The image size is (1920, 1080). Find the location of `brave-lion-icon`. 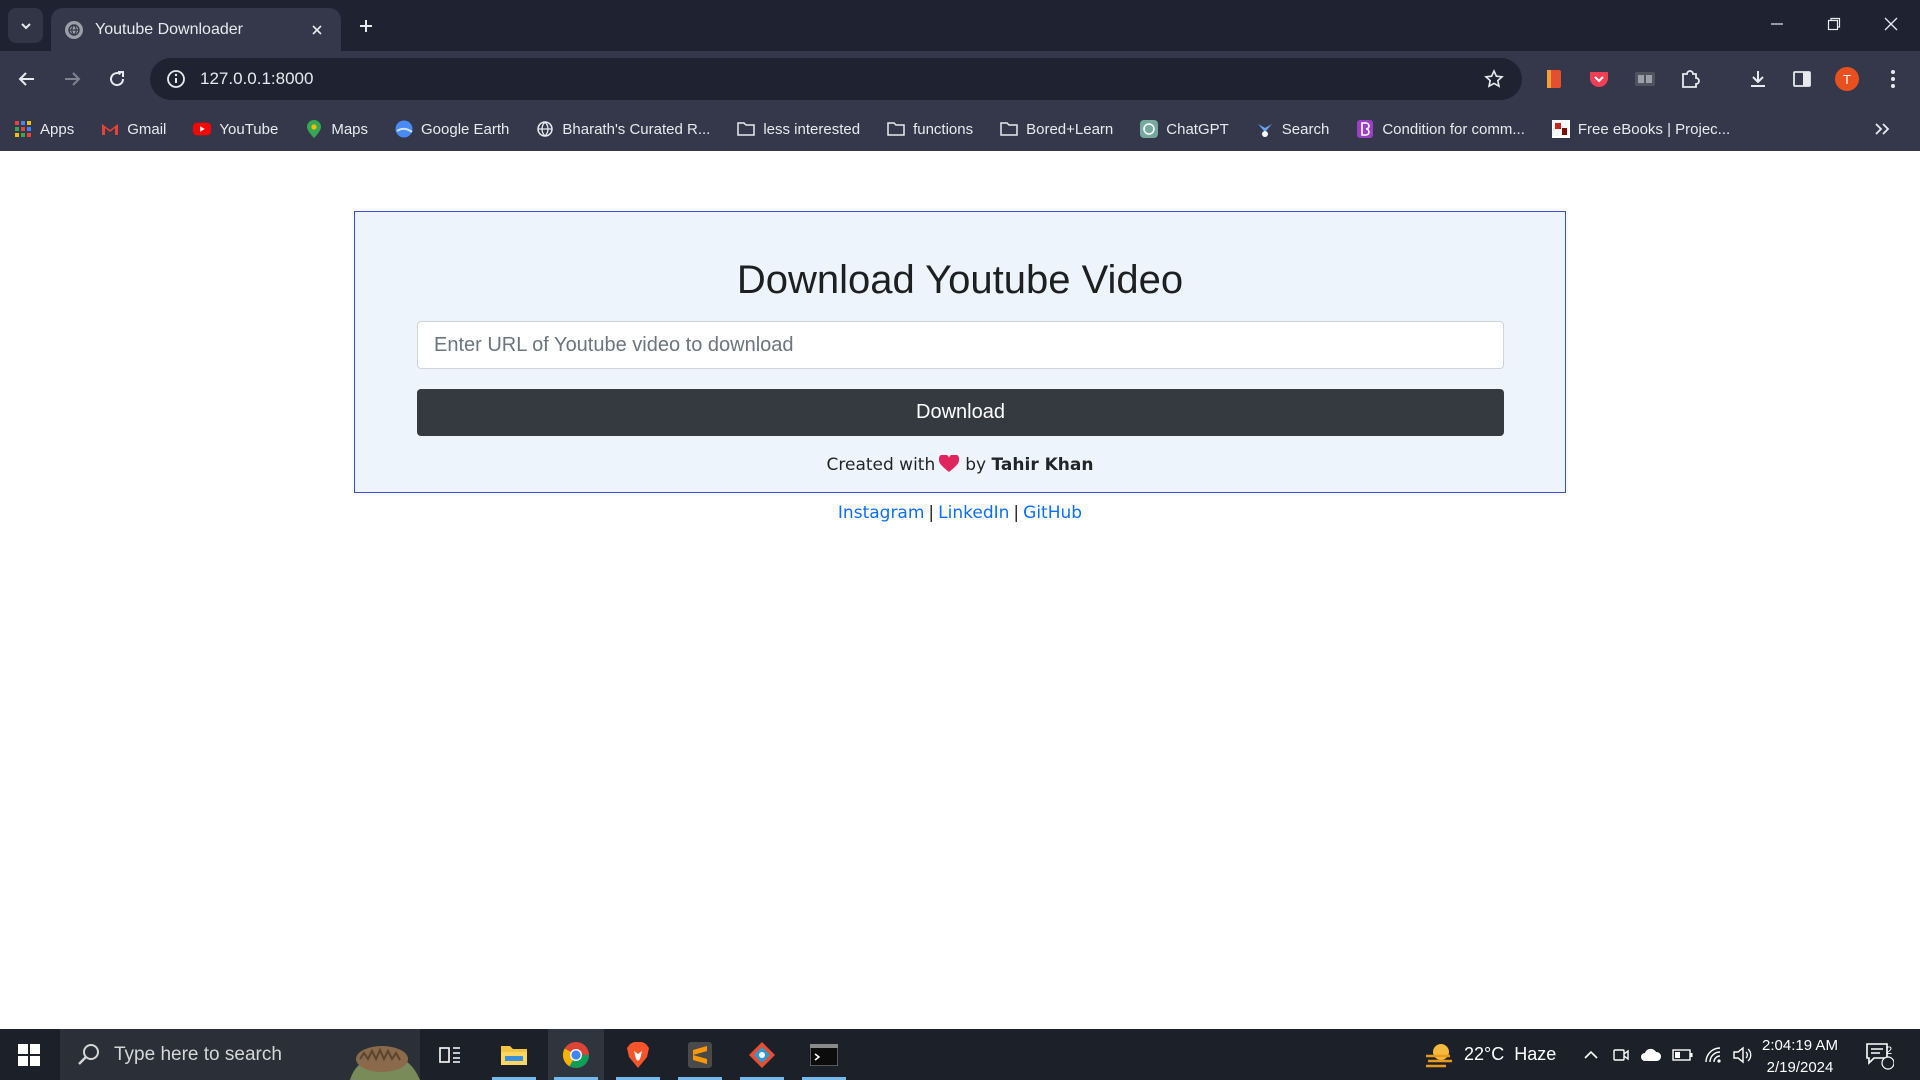

brave-lion-icon is located at coordinates (638, 1054).